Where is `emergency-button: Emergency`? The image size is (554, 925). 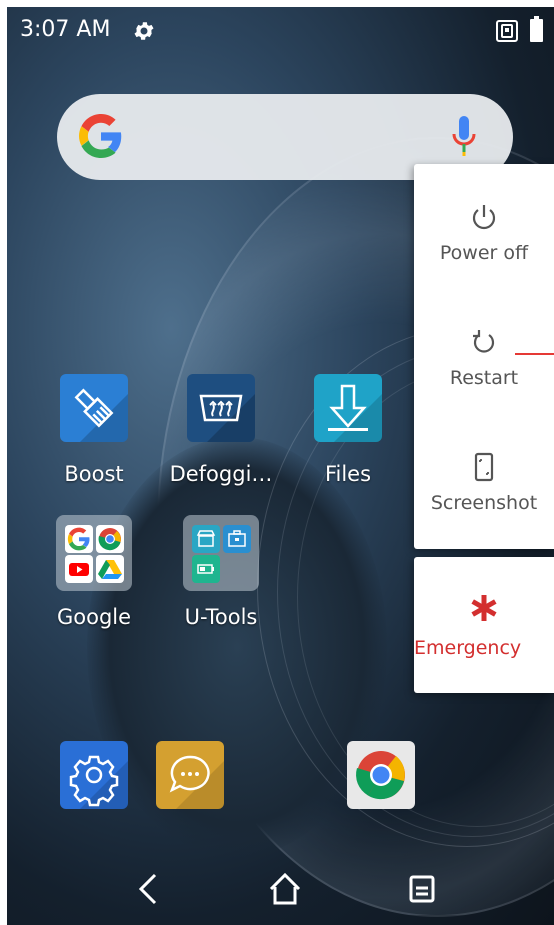
emergency-button: Emergency is located at coordinates (484, 625).